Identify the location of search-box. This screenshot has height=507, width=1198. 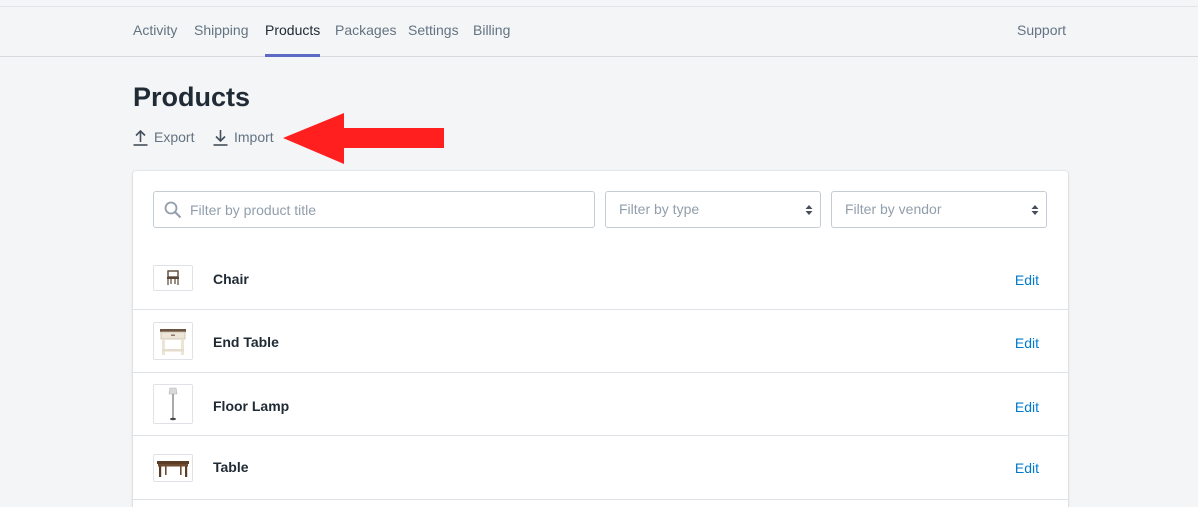
(374, 209).